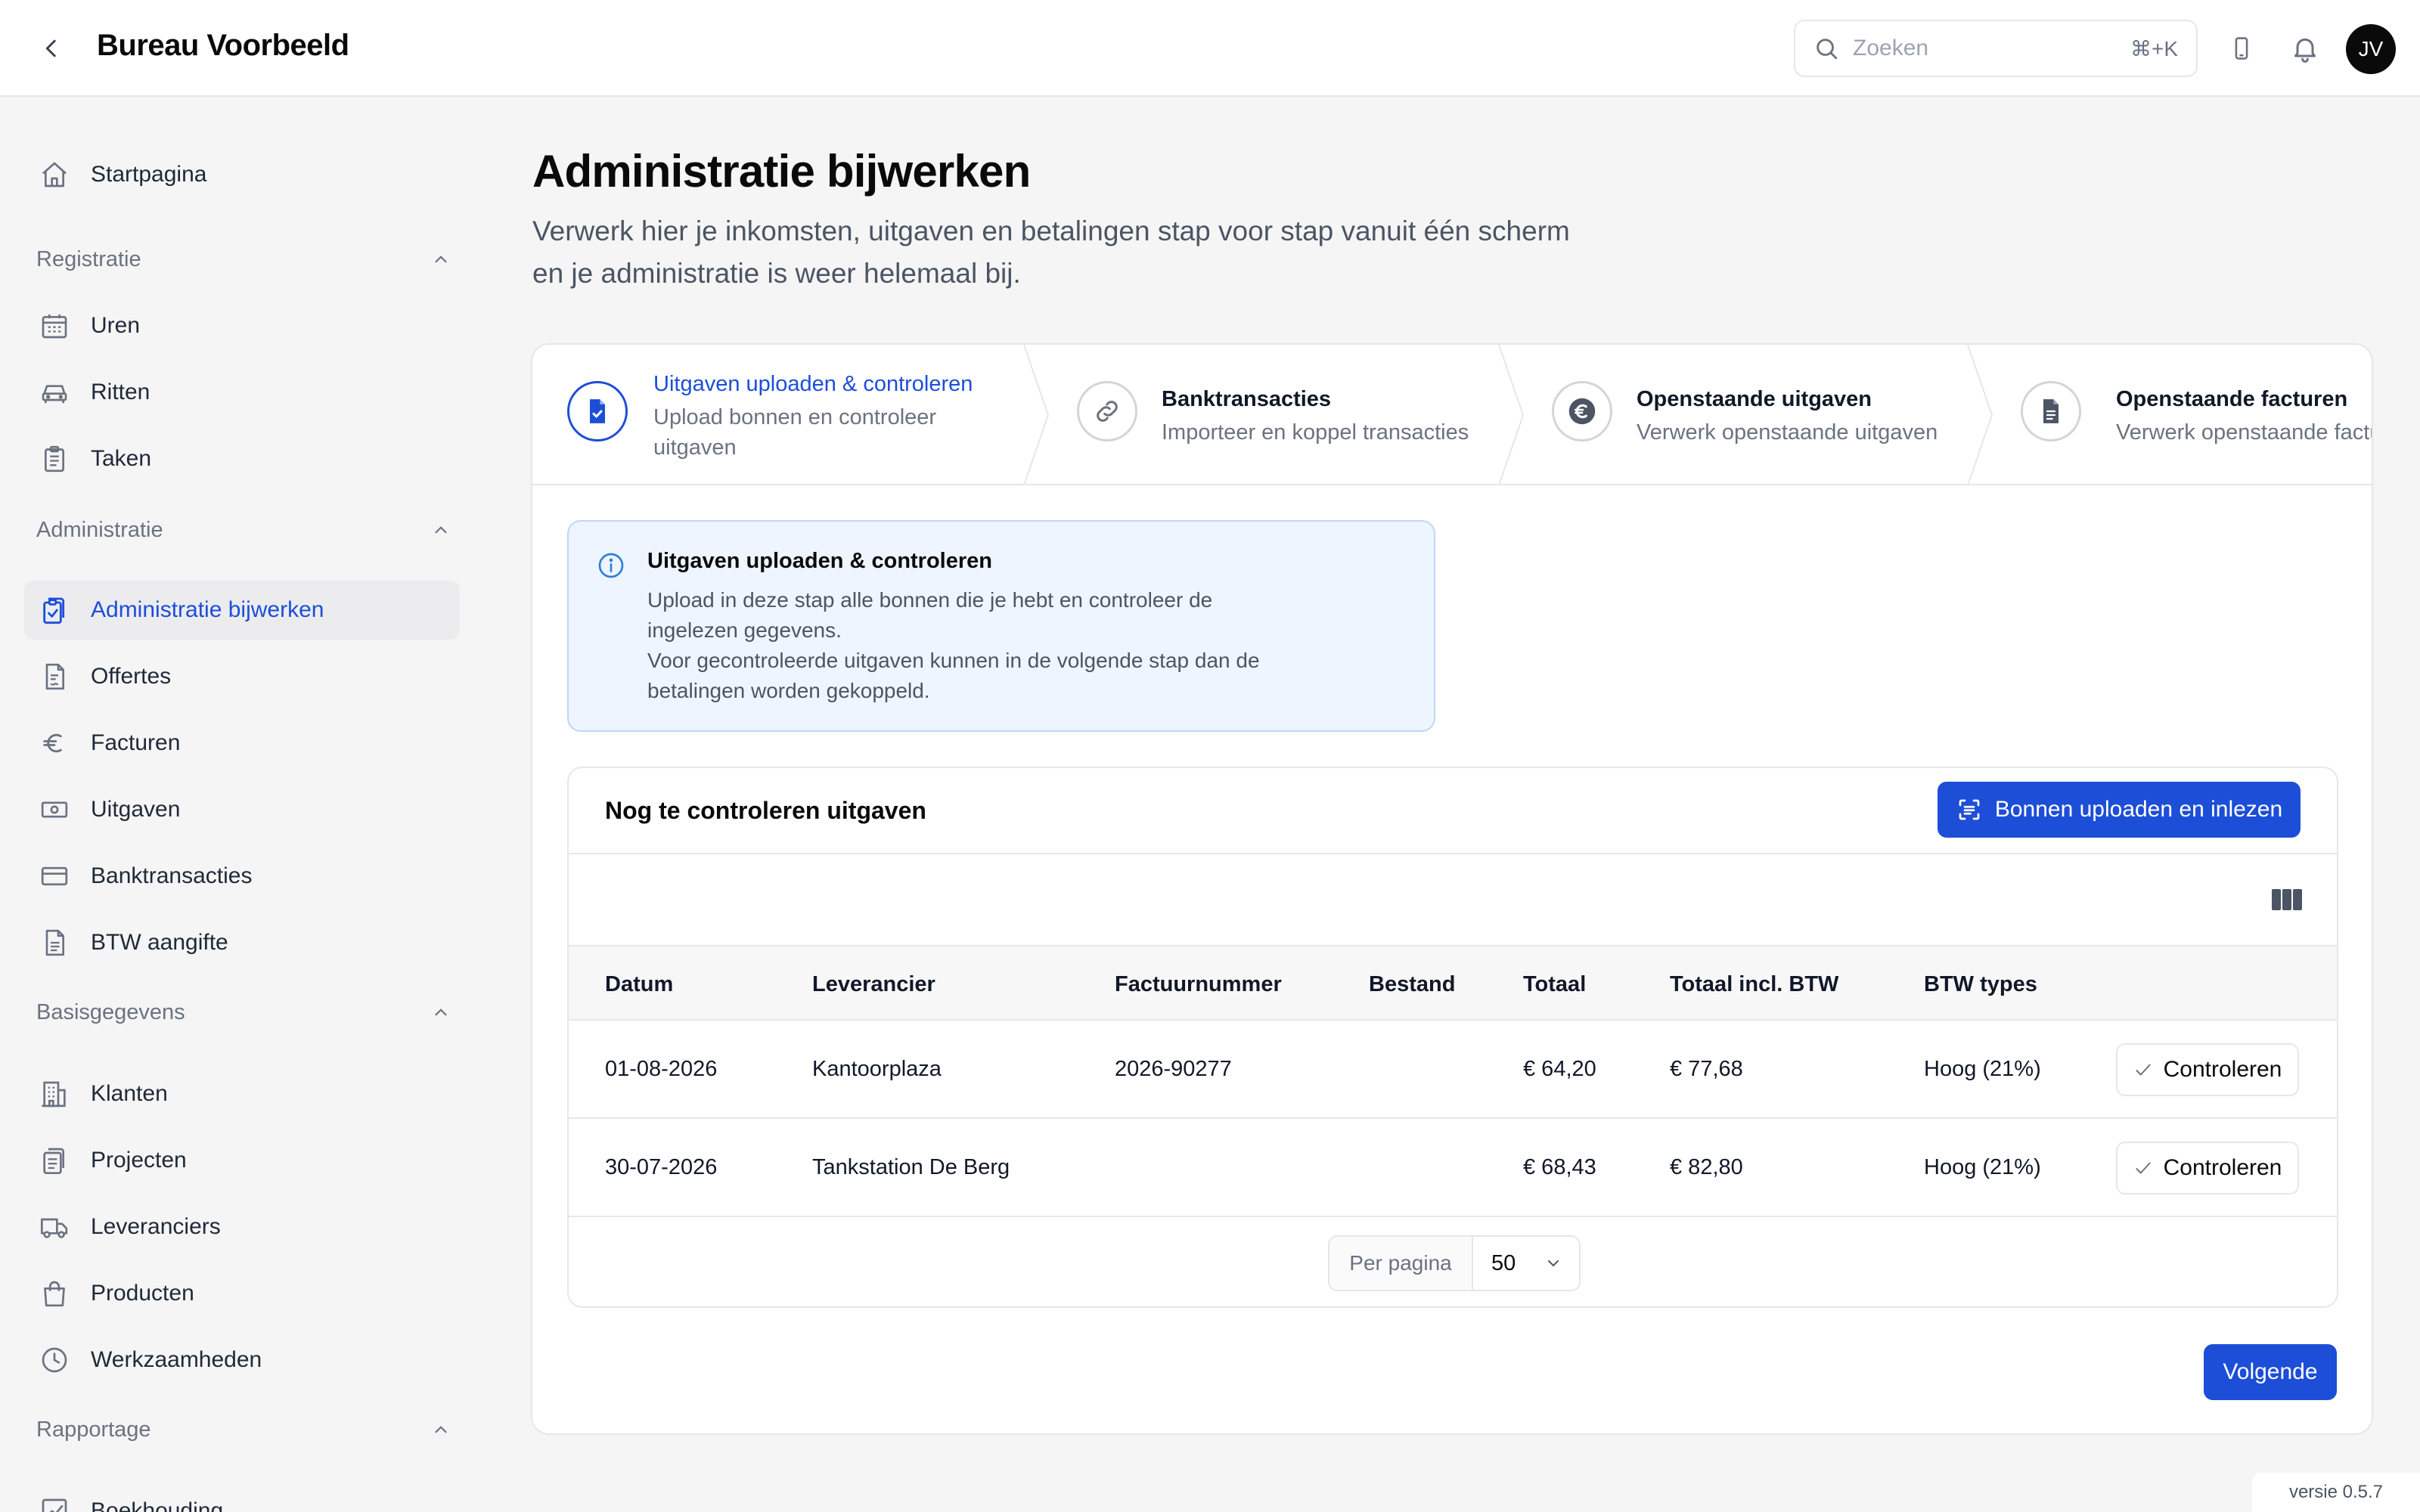 The width and height of the screenshot is (2420, 1512). I want to click on mobile-app-button, so click(2241, 48).